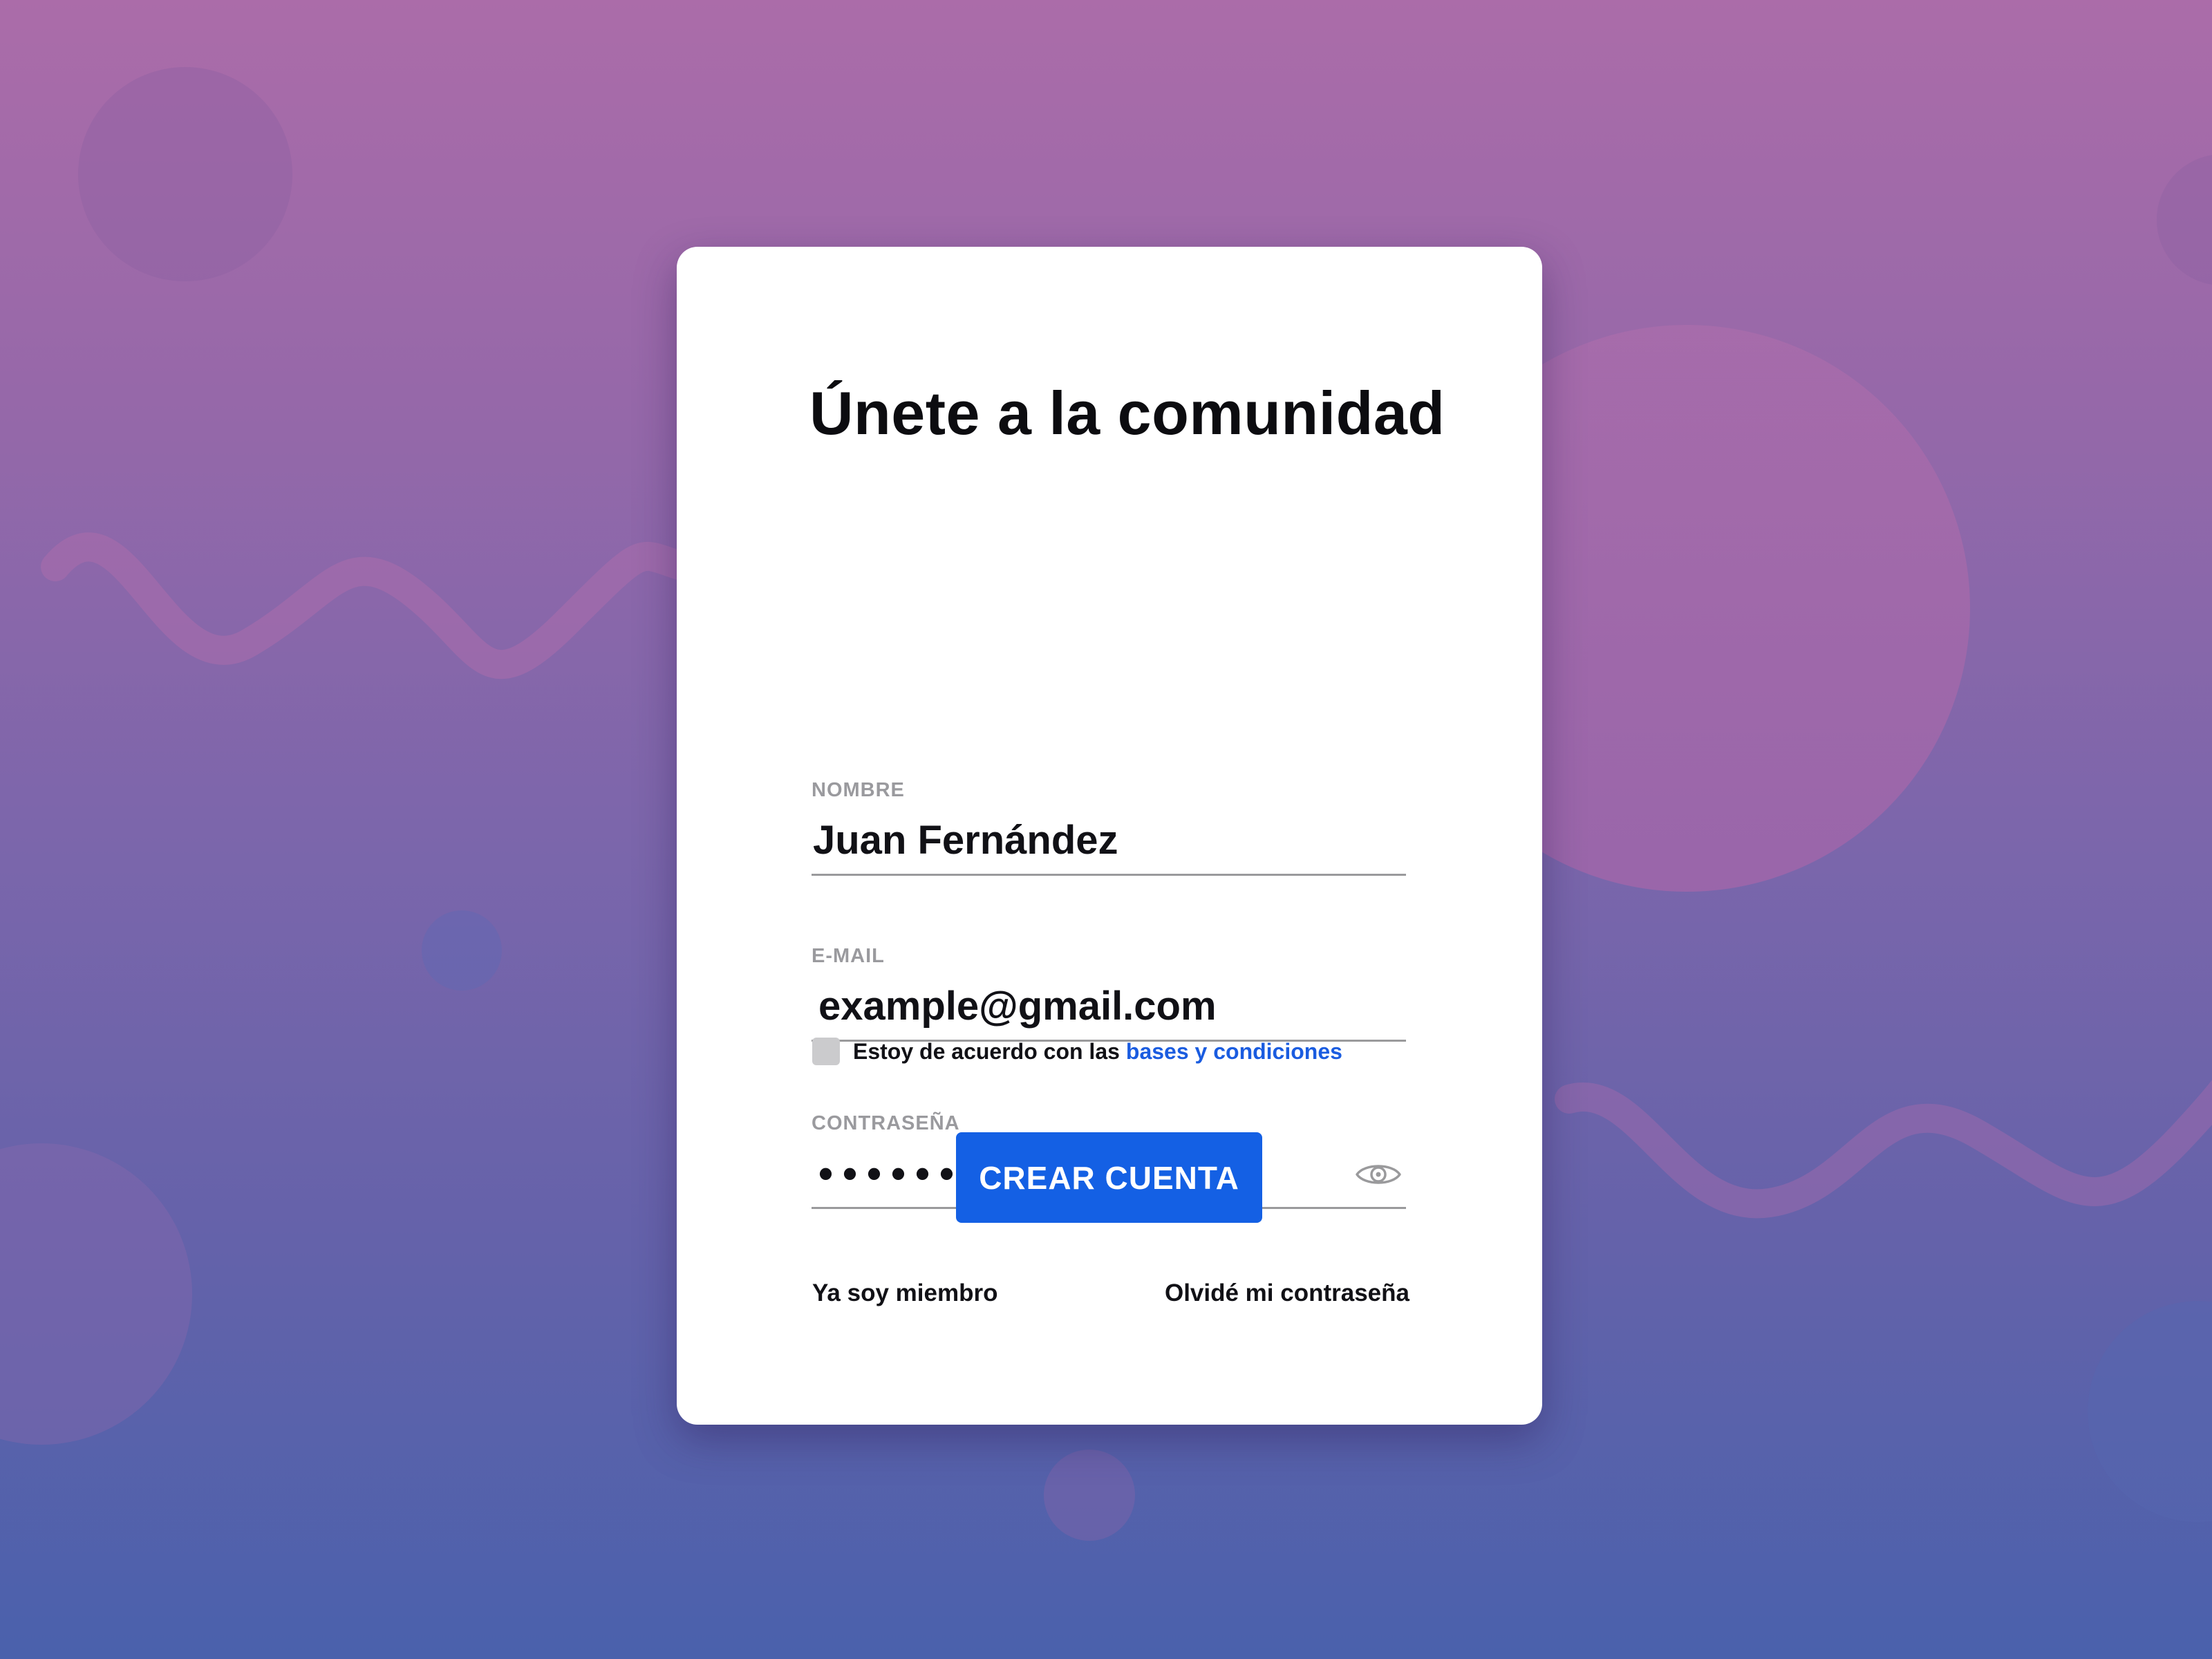  I want to click on create-account-button: CREAR CUENTA, so click(1109, 1177).